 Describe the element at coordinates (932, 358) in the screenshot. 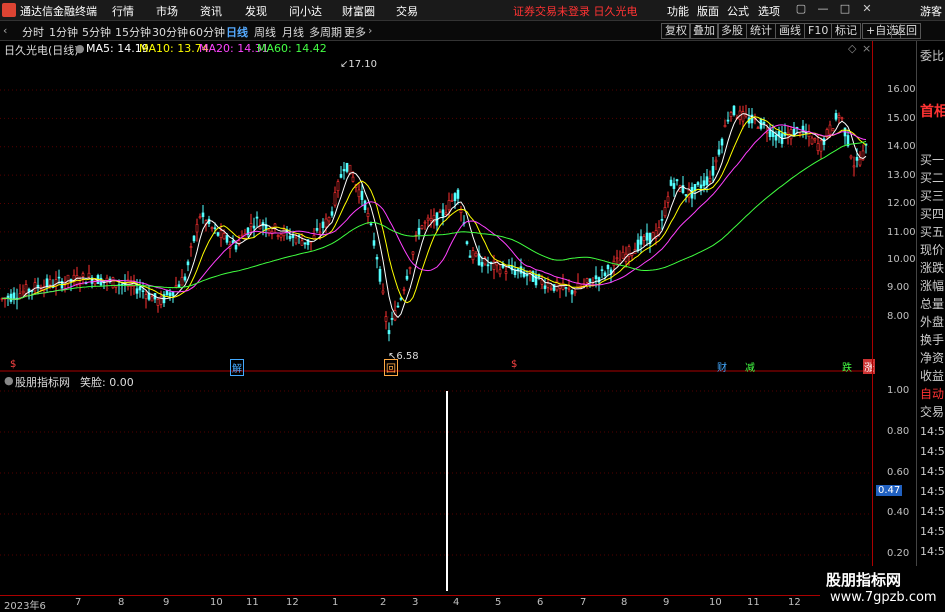

I see `quote-row-label: 净资` at that location.